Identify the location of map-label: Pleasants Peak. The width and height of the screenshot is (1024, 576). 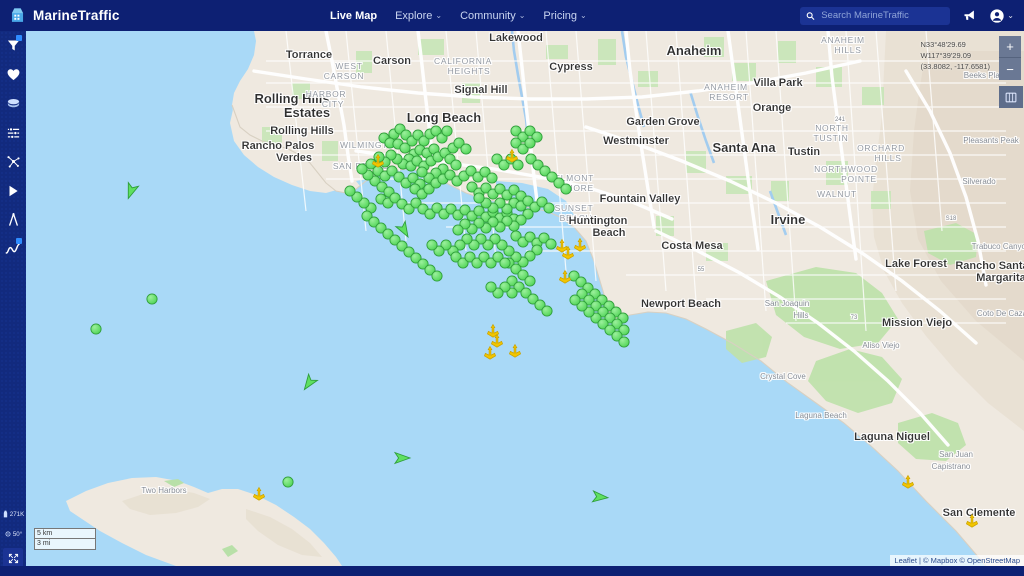
(991, 140).